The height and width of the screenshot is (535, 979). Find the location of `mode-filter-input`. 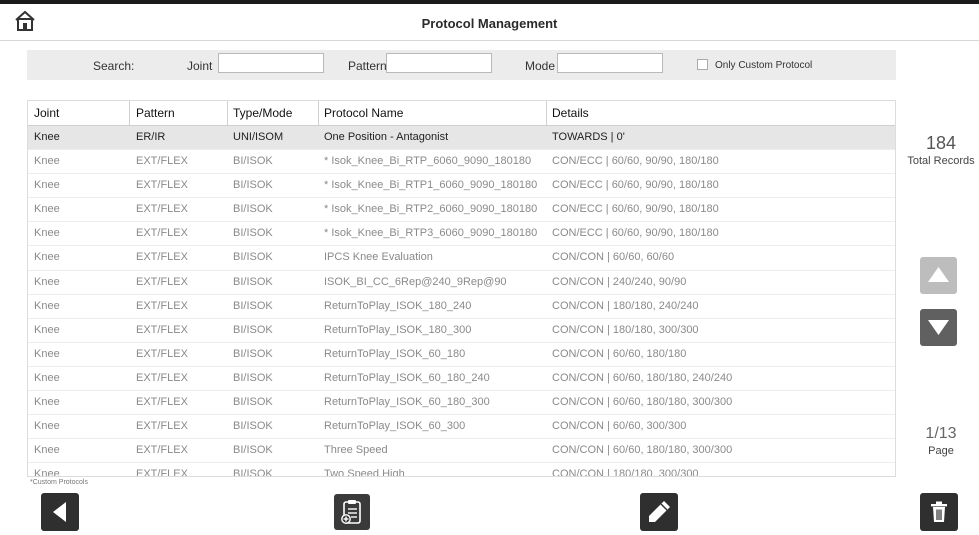

mode-filter-input is located at coordinates (610, 63).